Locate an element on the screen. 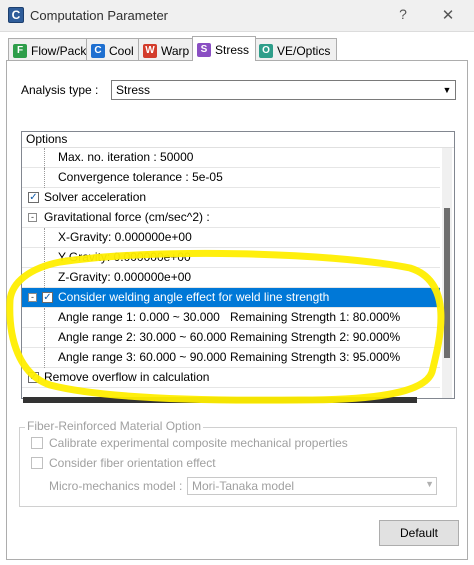 This screenshot has height=565, width=474. option-convergence-tolerance: Convergence tolerance : 5e-05 is located at coordinates (231, 178).